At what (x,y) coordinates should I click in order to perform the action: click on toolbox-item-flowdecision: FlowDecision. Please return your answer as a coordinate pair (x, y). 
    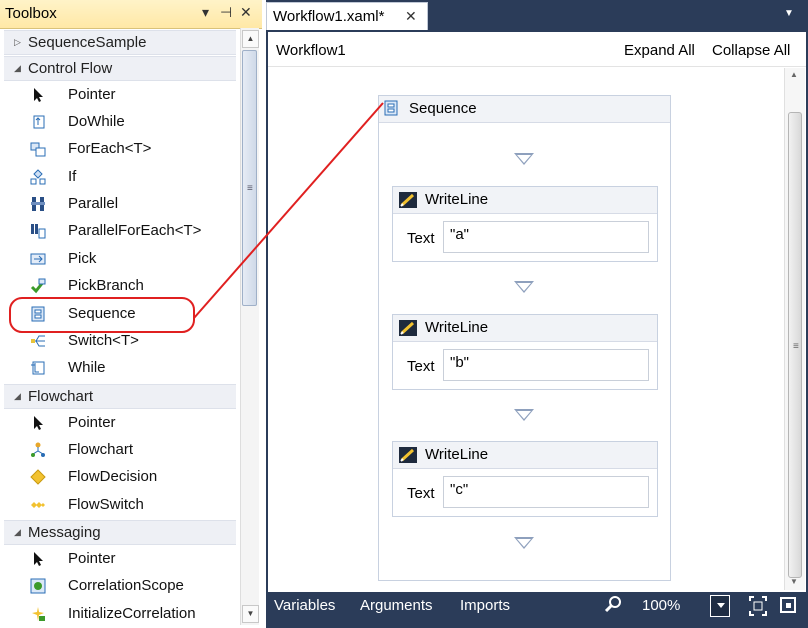
    Looking at the image, I should click on (119, 477).